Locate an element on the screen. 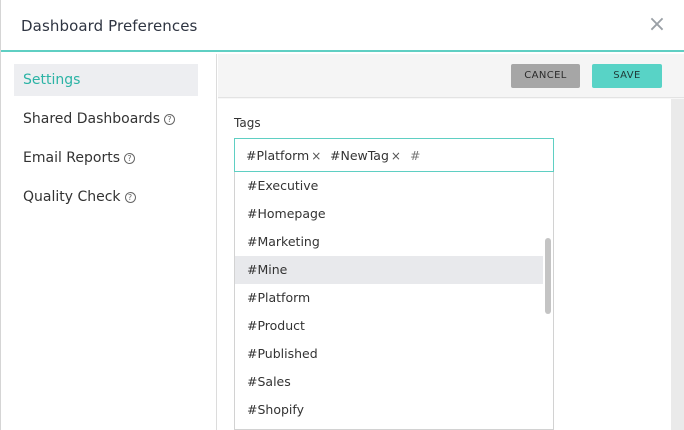 The width and height of the screenshot is (684, 430). sidebar-item-quality-check: Quality Check? is located at coordinates (106, 197).